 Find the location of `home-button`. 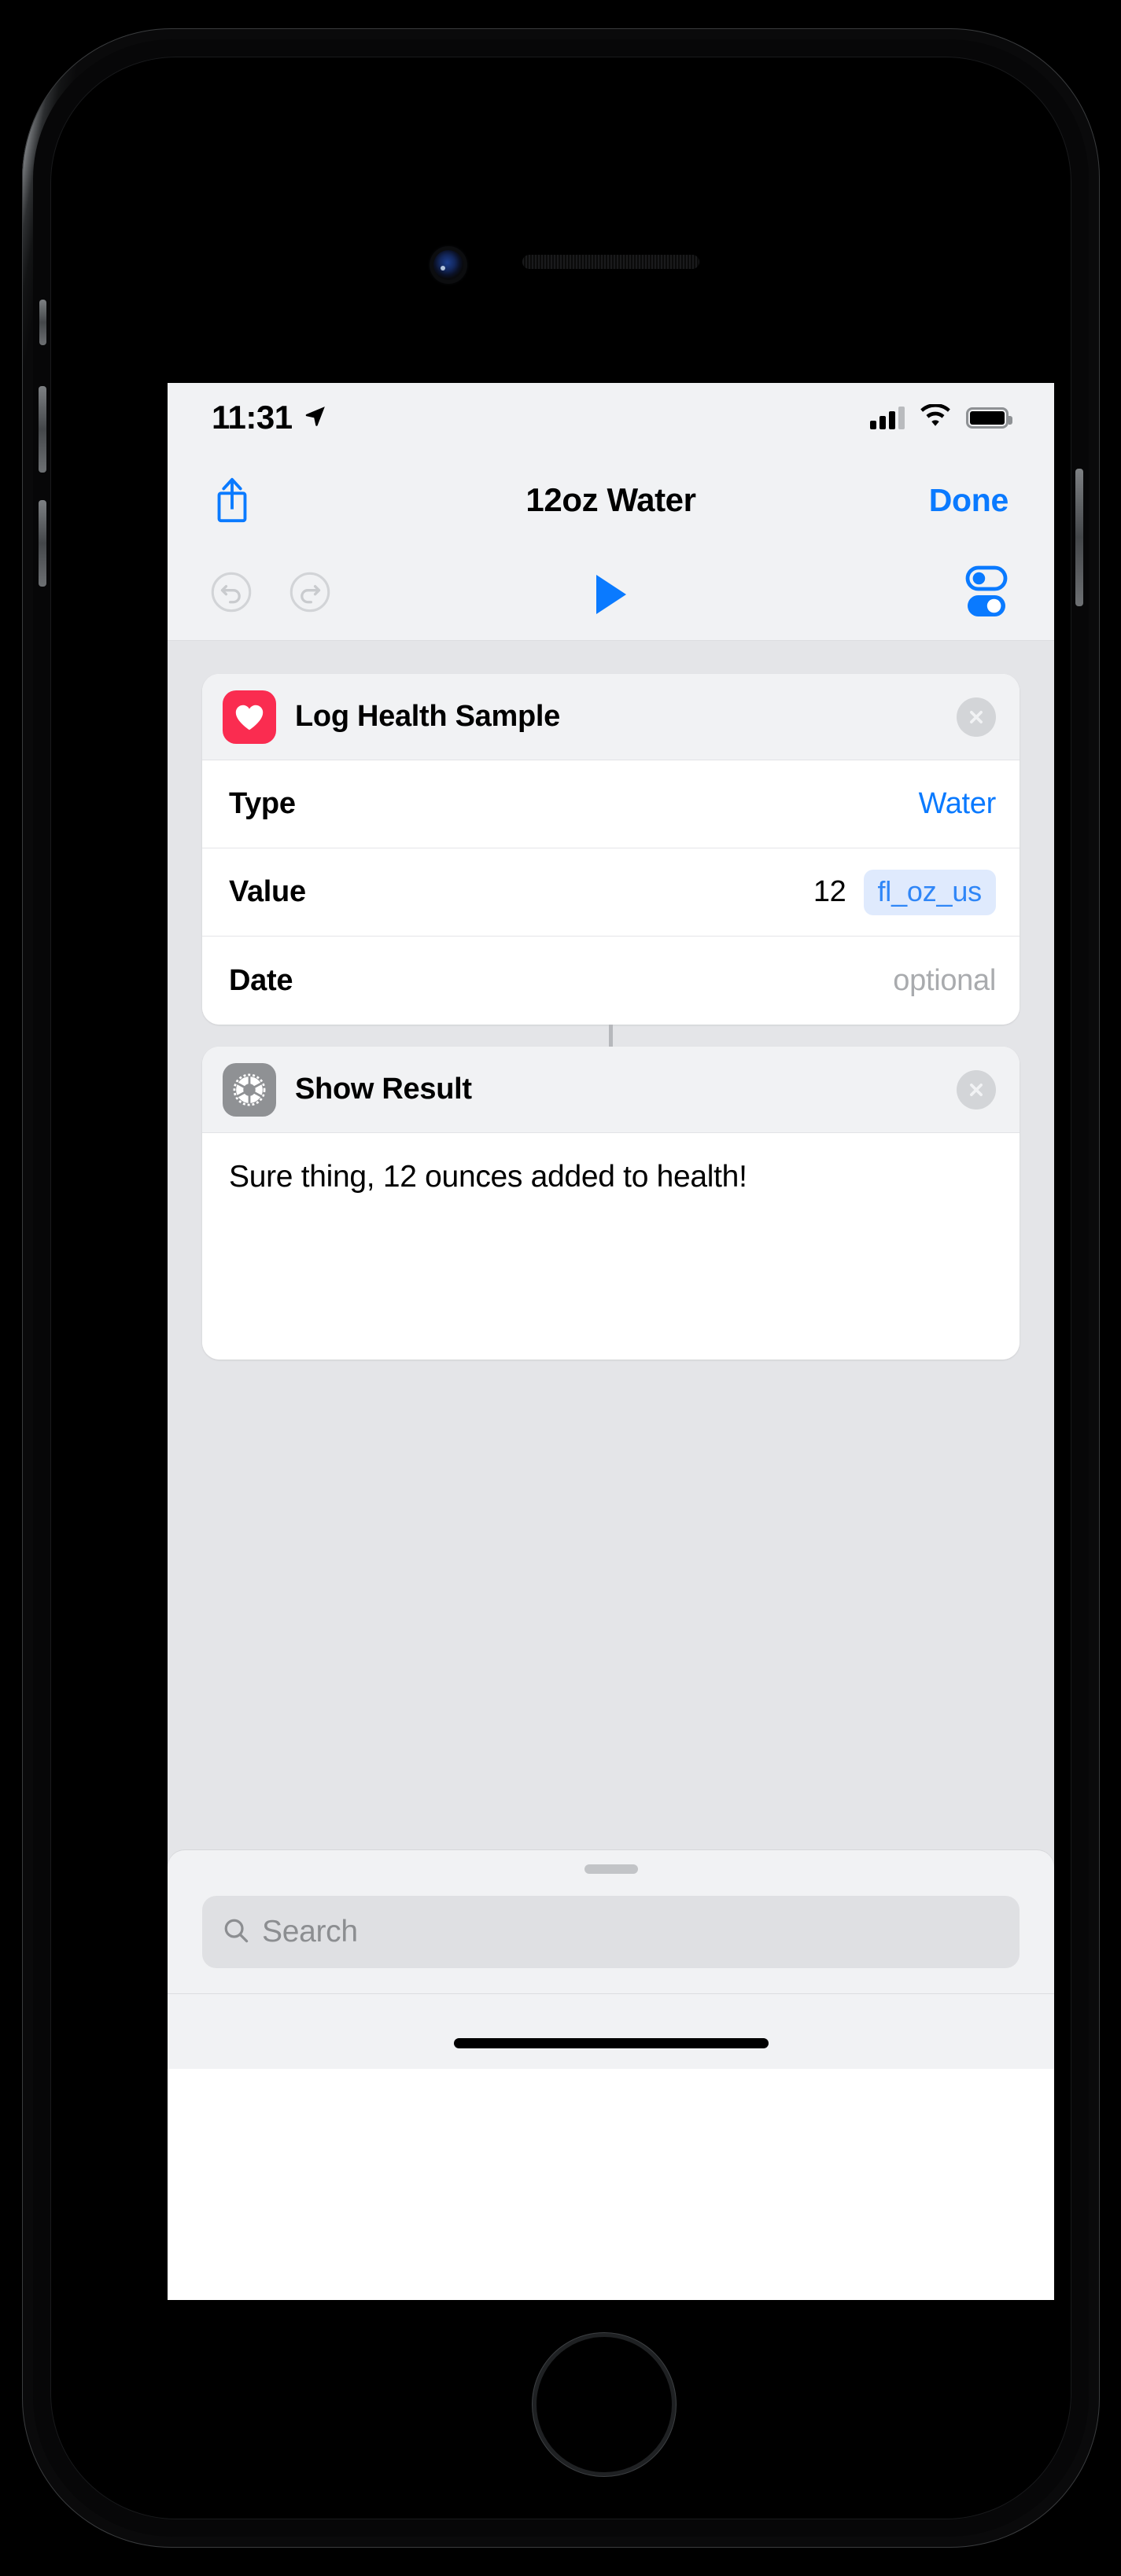

home-button is located at coordinates (604, 2404).